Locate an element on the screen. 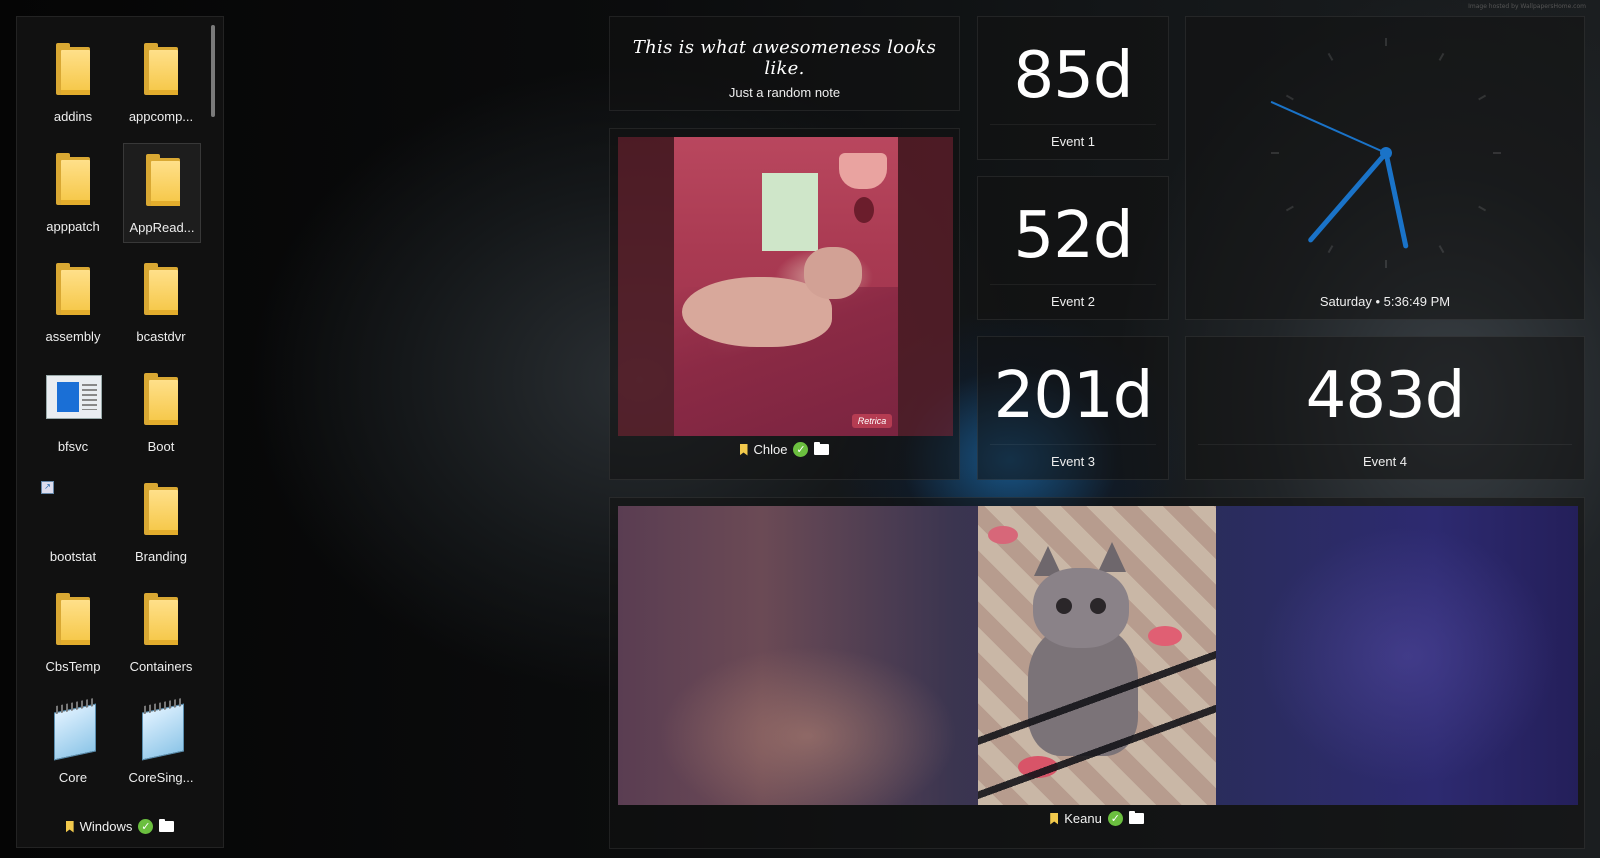 The height and width of the screenshot is (858, 1600). countdown-tile-event-4: 483d Event 4 is located at coordinates (1385, 408).